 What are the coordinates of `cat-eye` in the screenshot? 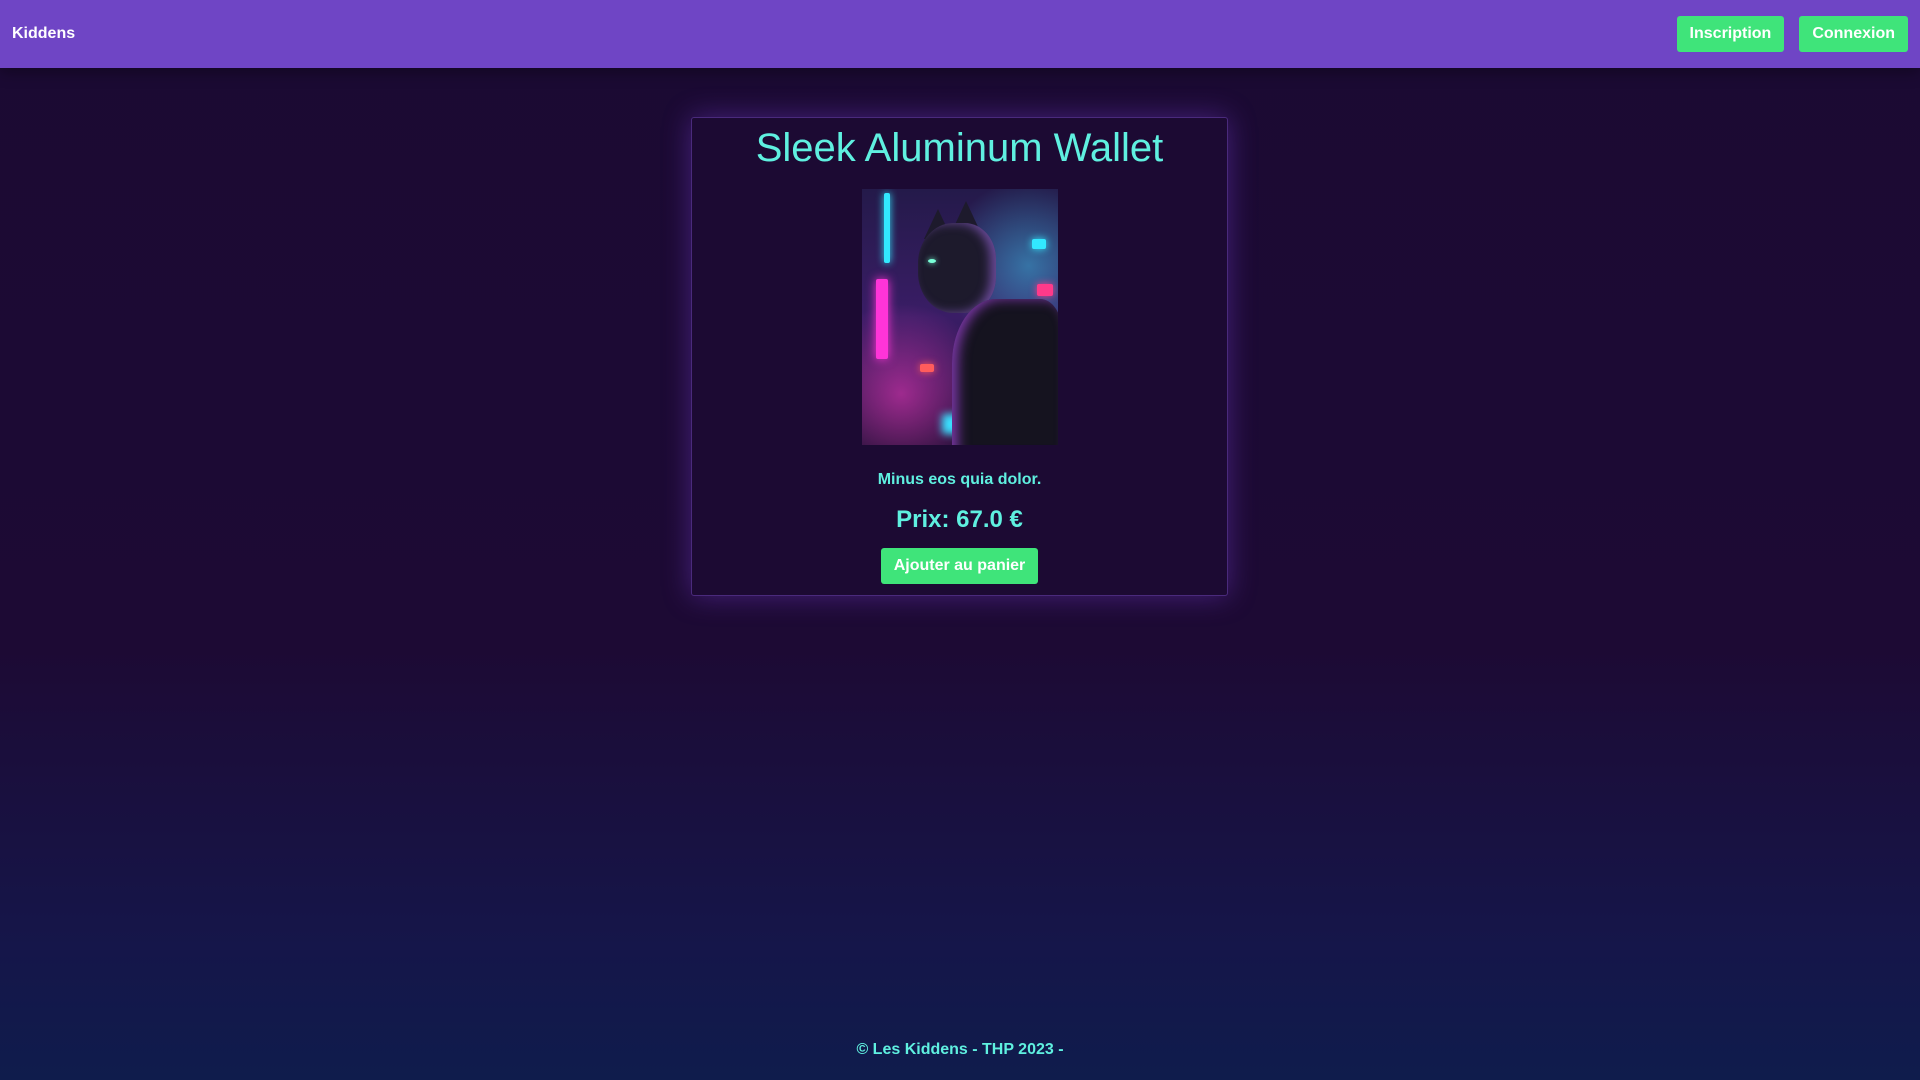 It's located at (931, 261).